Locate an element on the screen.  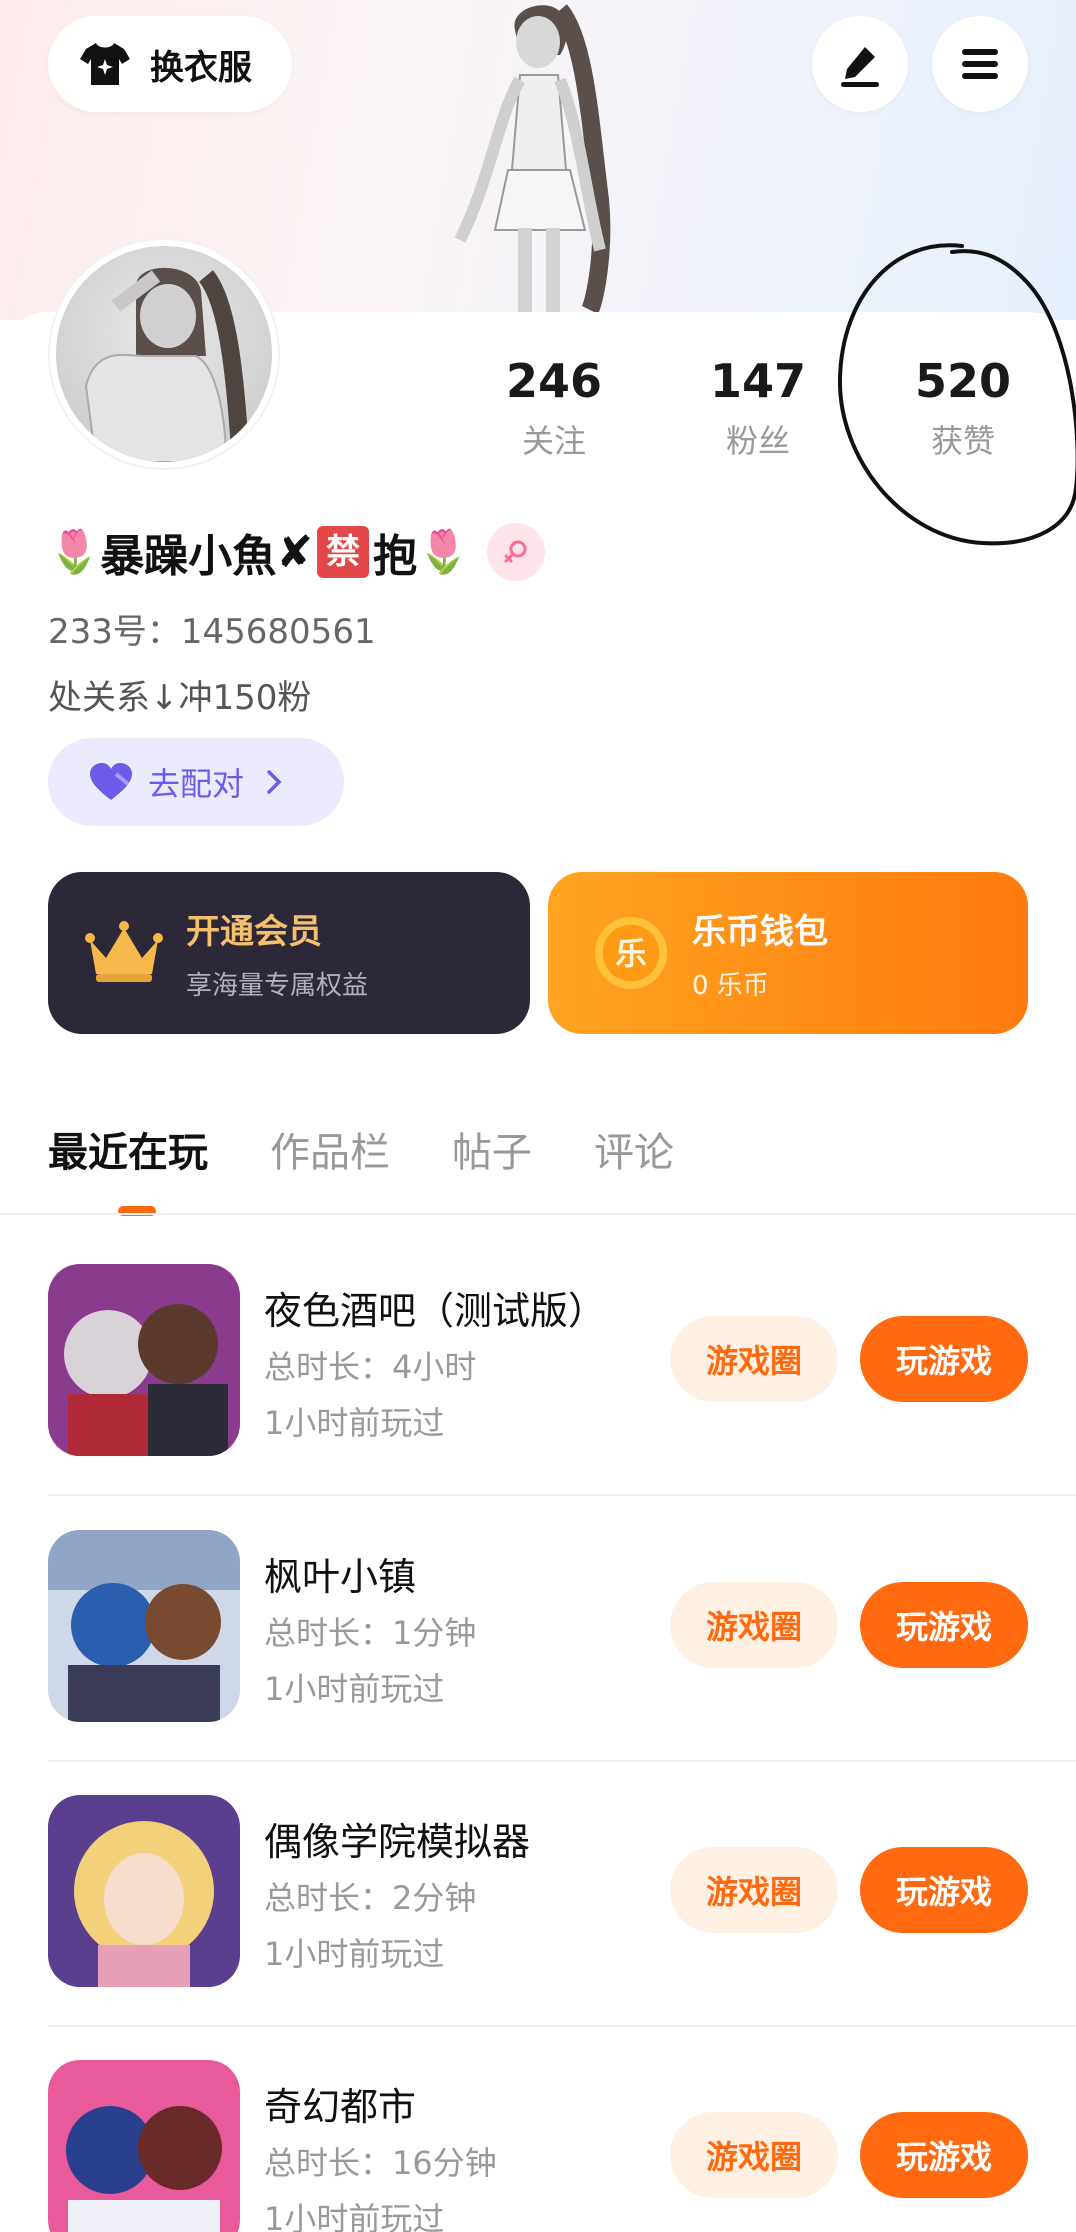
nickname: 🌷 暴躁小魚 ✘ 禁 抱 🌷 is located at coordinates (297, 552).